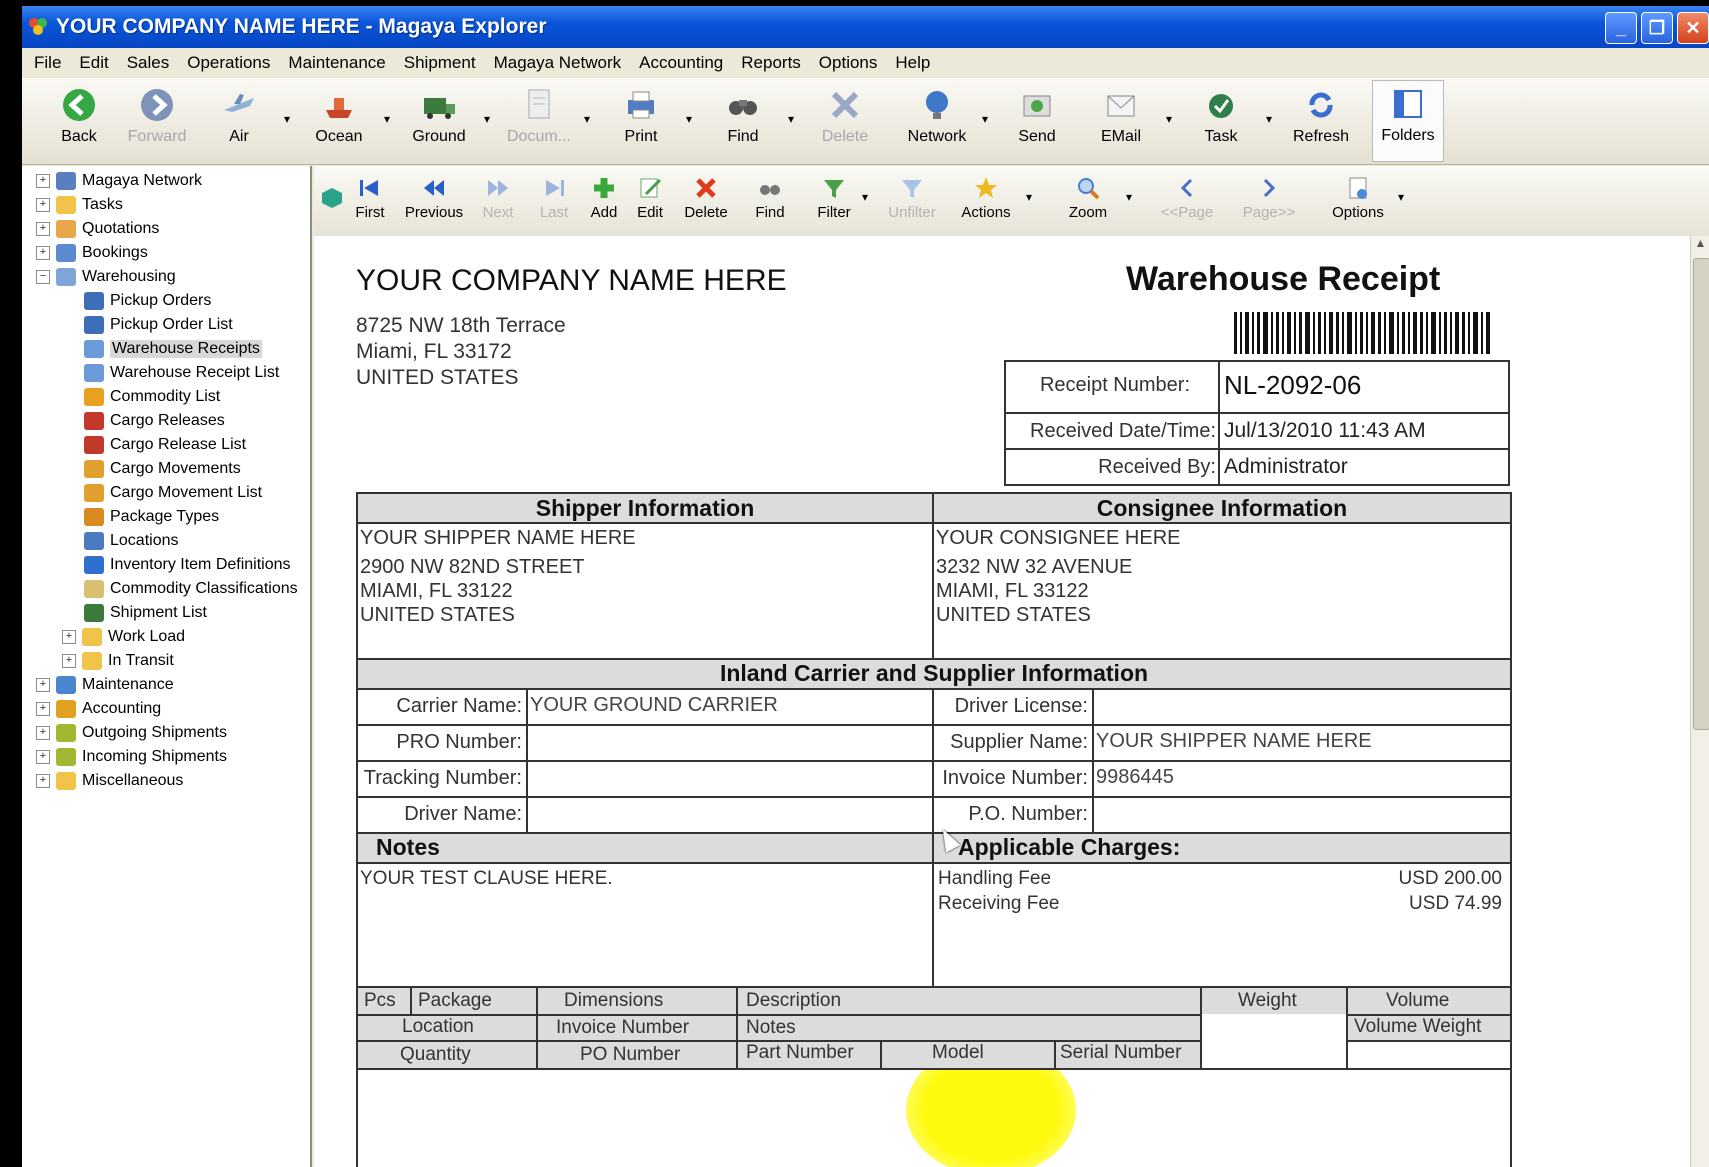  What do you see at coordinates (145, 613) in the screenshot?
I see `tree-item-shipment-list: Shipment List` at bounding box center [145, 613].